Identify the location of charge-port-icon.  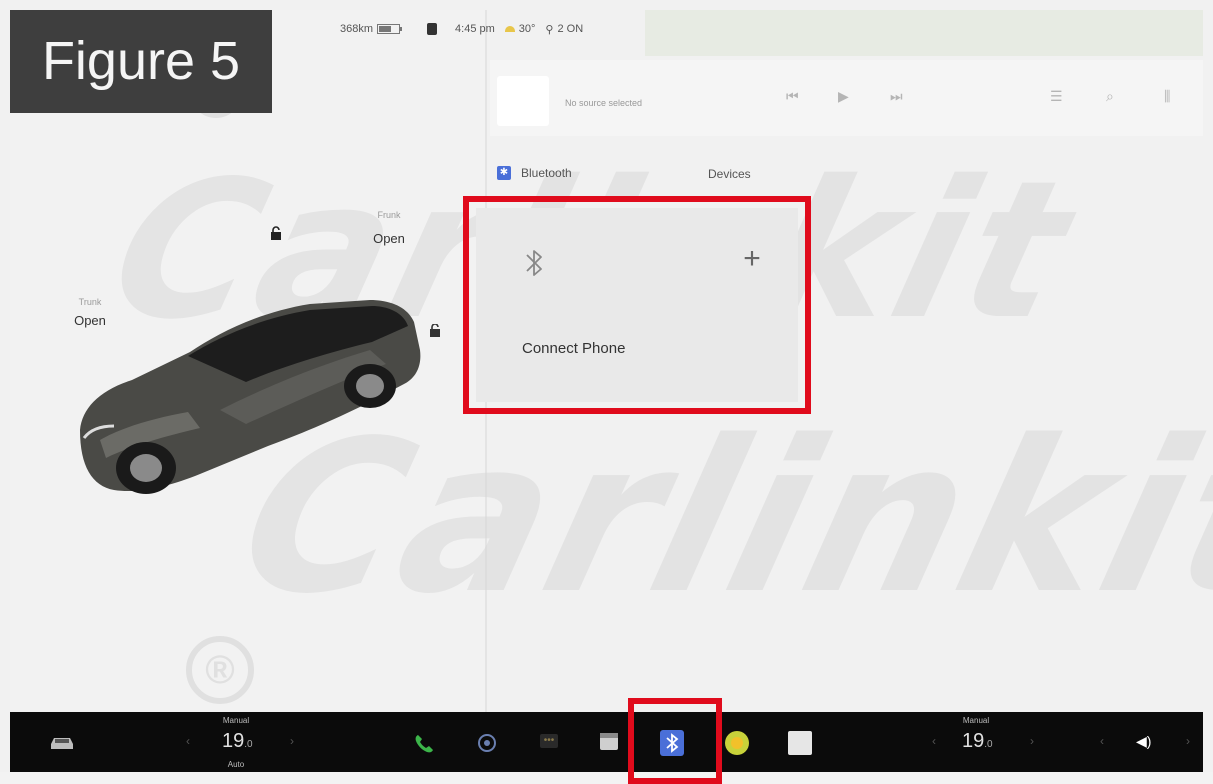
(435, 331).